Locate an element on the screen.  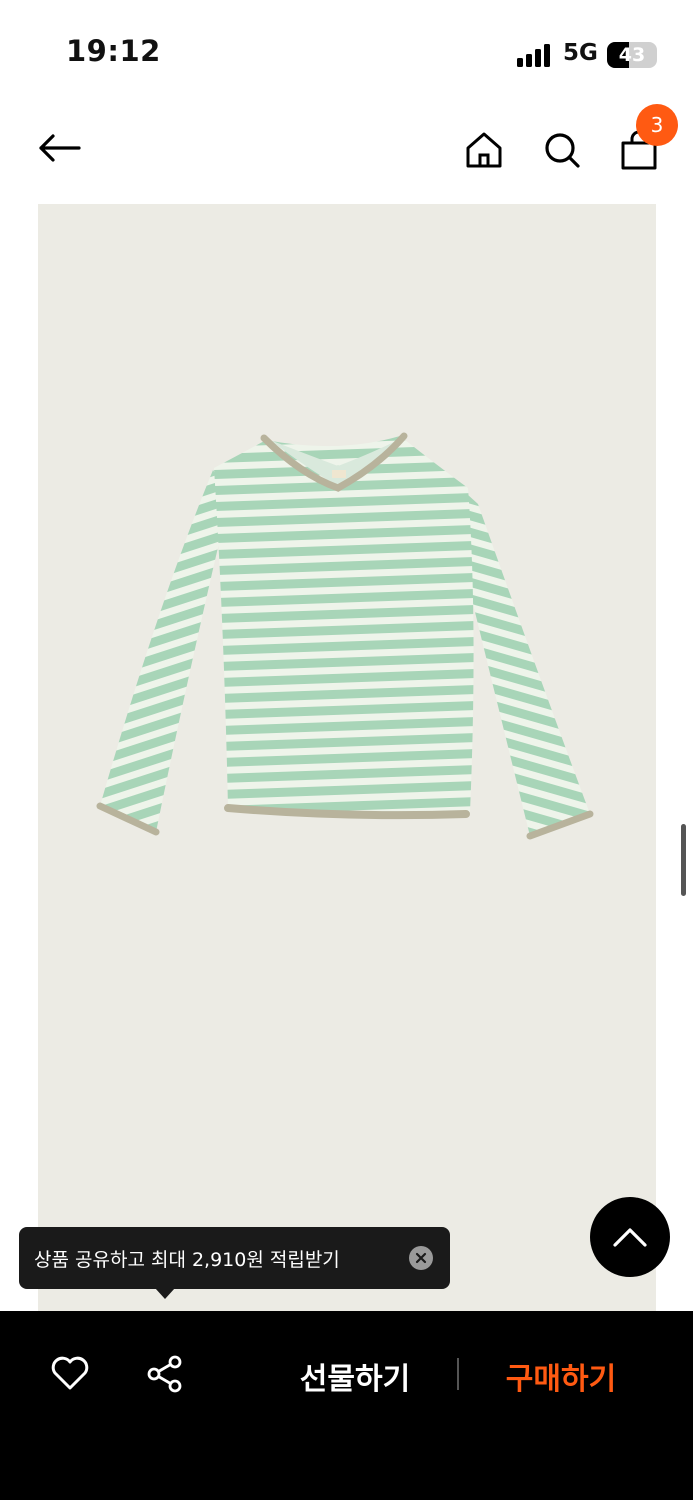
share-icon is located at coordinates (164, 1374).